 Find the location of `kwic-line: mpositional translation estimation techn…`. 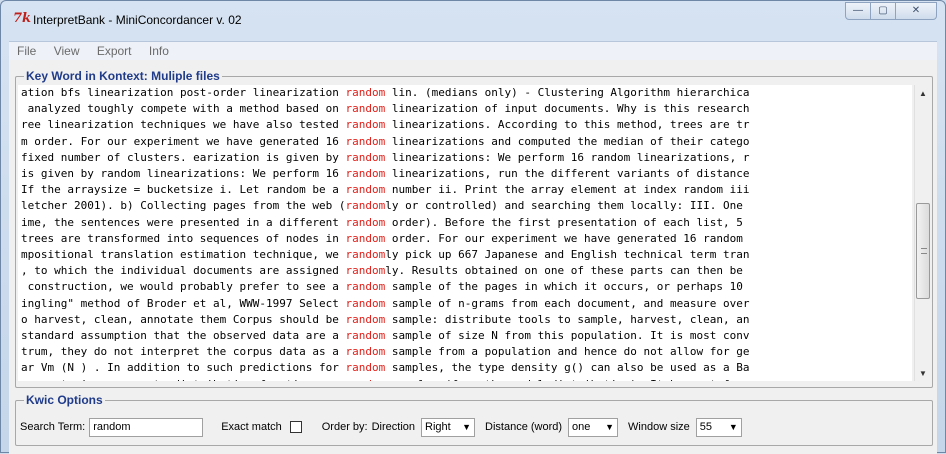

kwic-line: mpositional translation estimation techn… is located at coordinates (466, 255).